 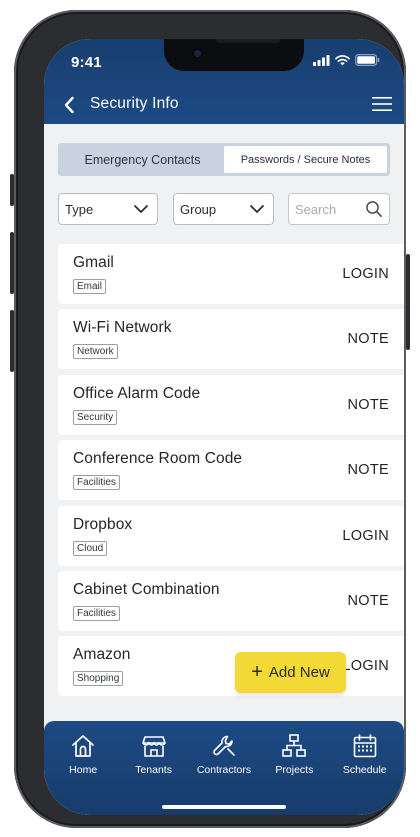 I want to click on back-button, so click(x=69, y=105).